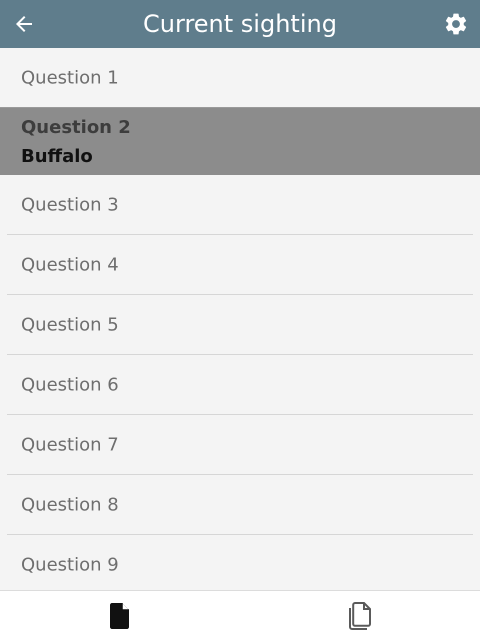 This screenshot has width=480, height=640. I want to click on question-item-1: Question 1, so click(240, 77).